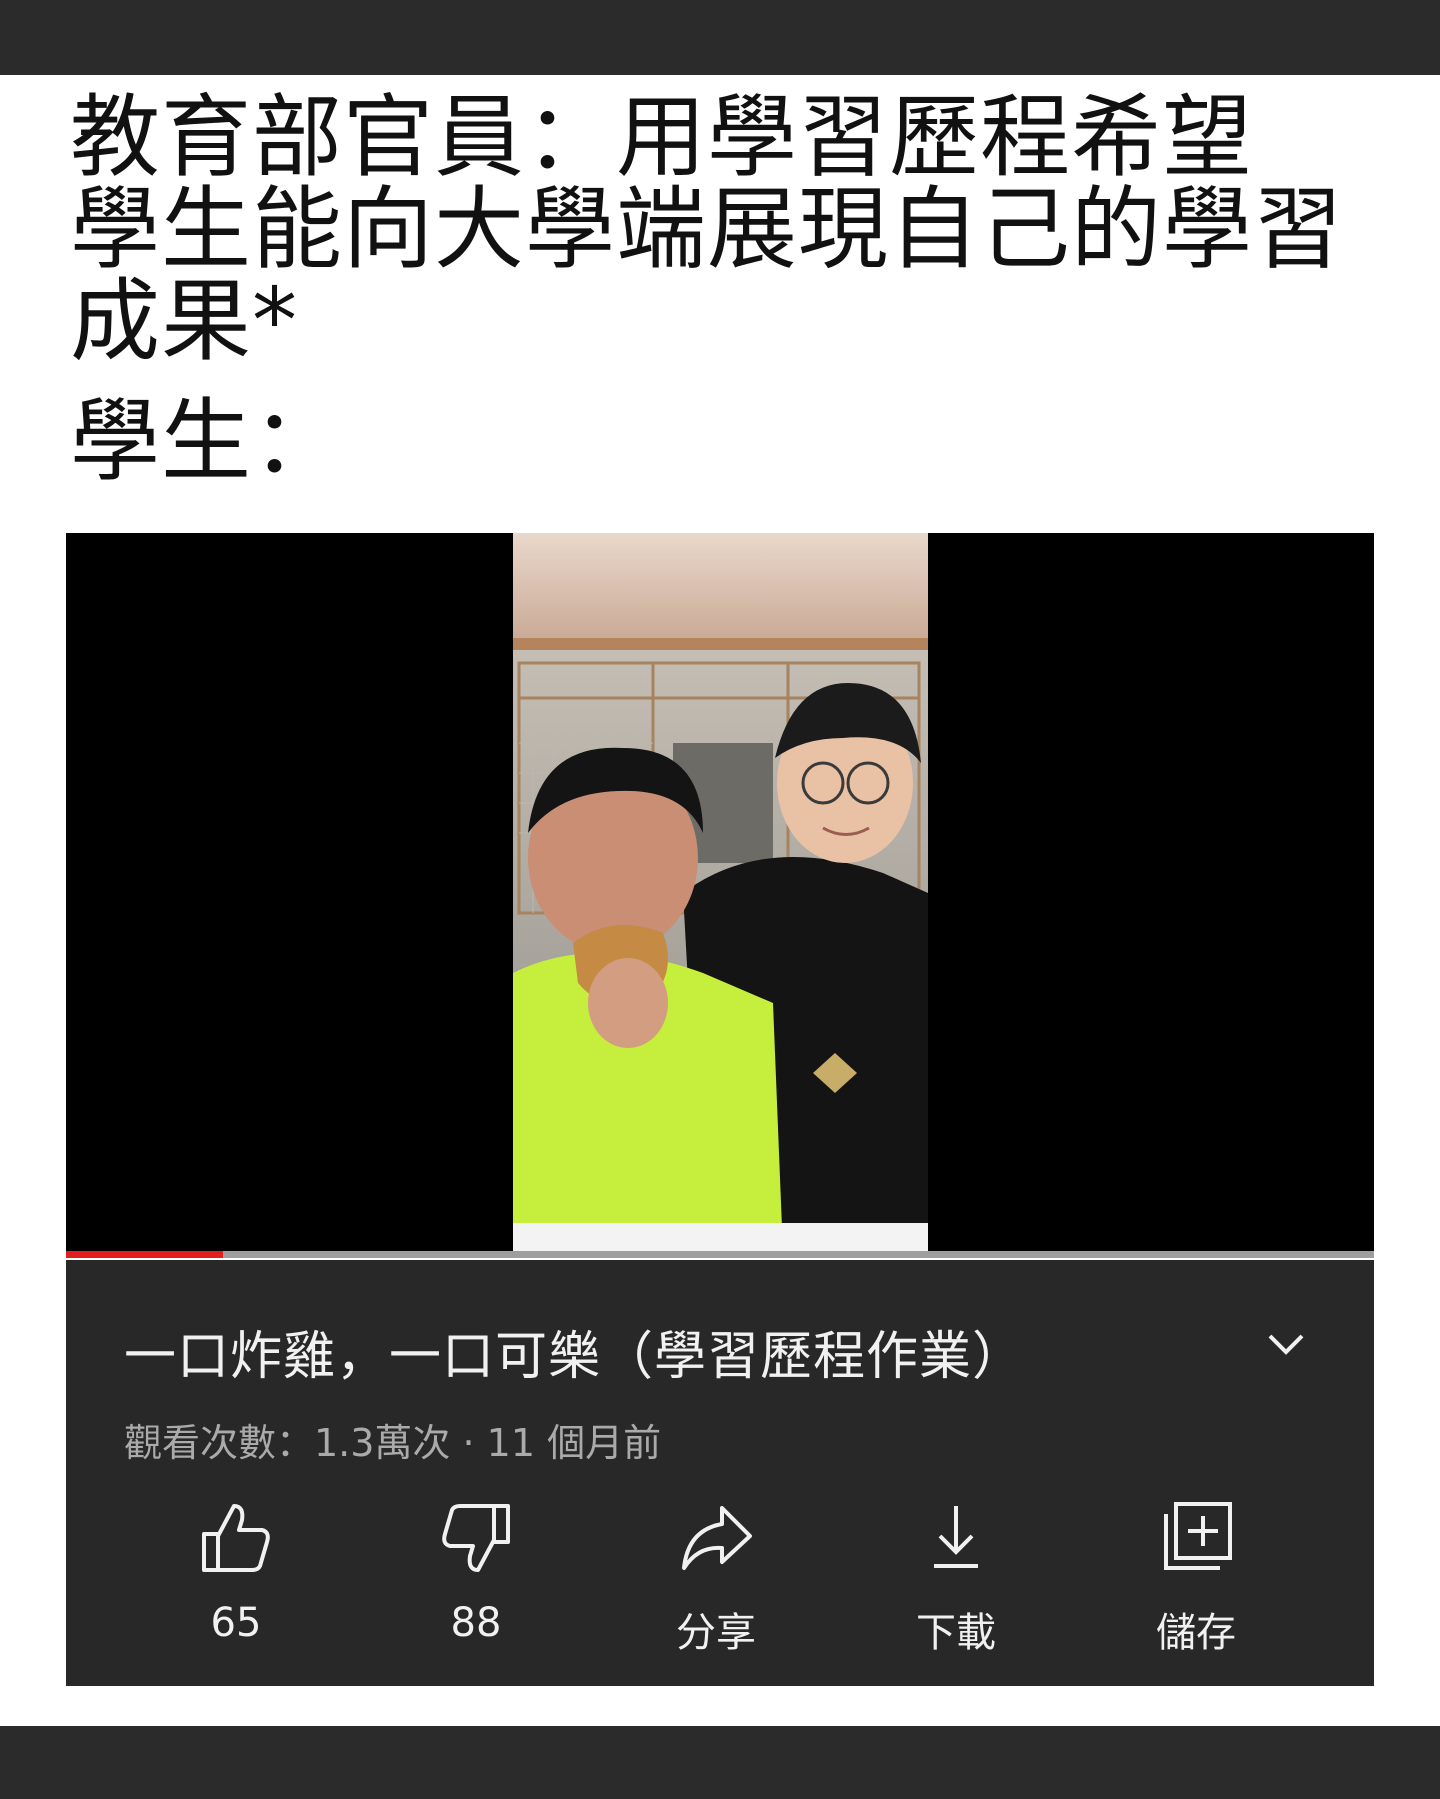  What do you see at coordinates (956, 1633) in the screenshot?
I see `download-label: 下載` at bounding box center [956, 1633].